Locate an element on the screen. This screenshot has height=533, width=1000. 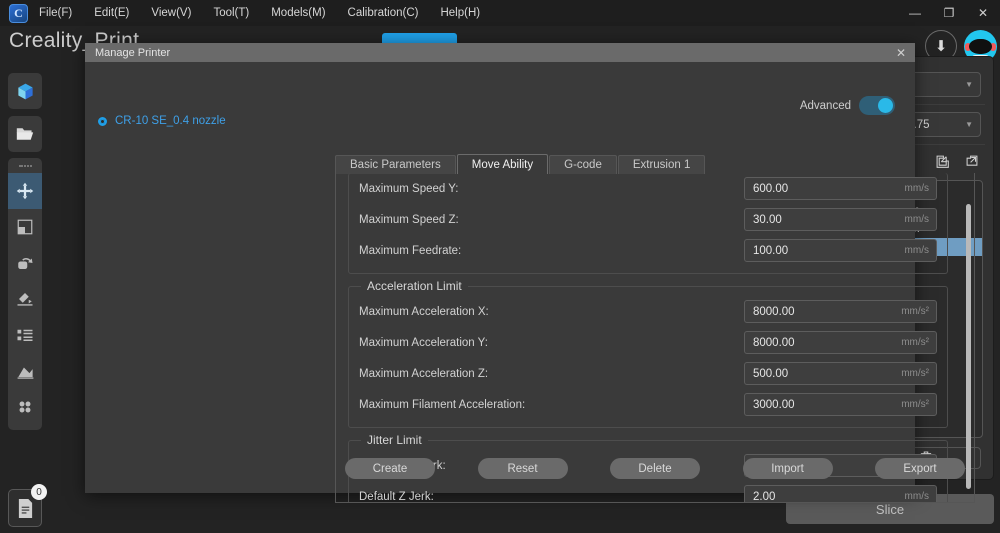
table-row: Maximum Acceleration Y: 8000.00 mm/s² is located at coordinates (648, 342).